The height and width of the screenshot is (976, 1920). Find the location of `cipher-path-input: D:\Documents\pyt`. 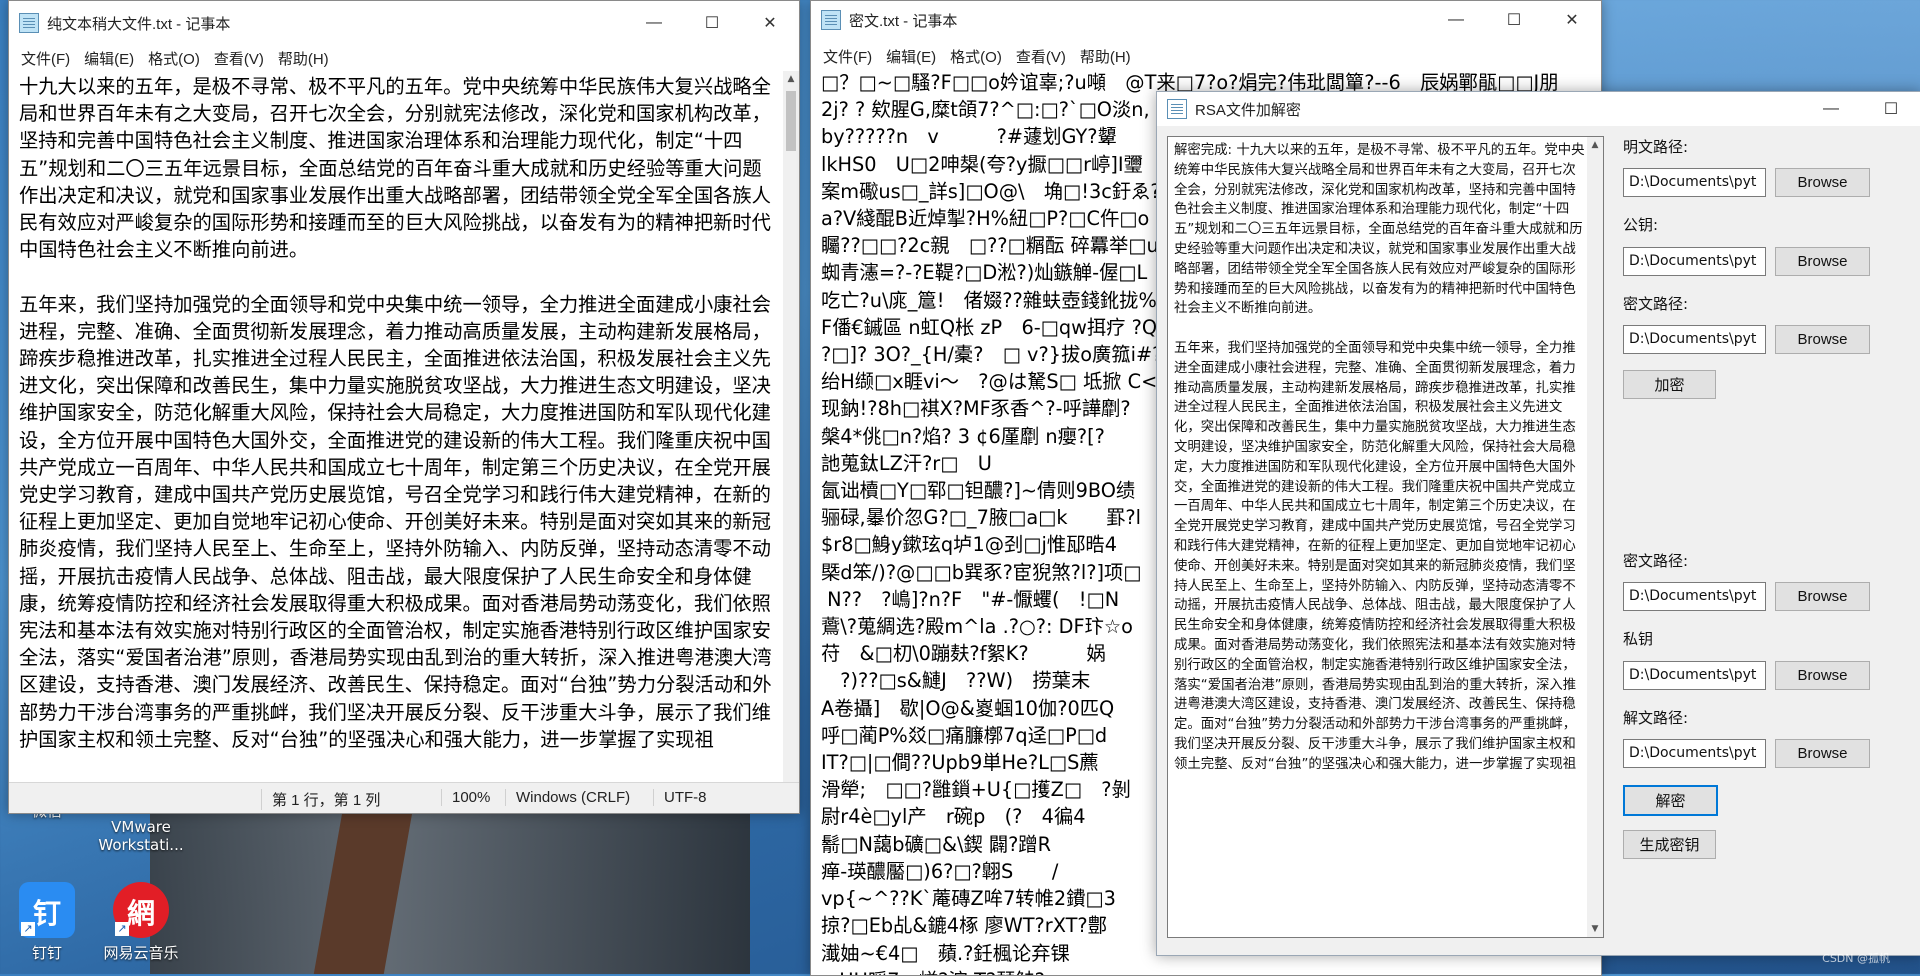

cipher-path-input: D:\Documents\pyt is located at coordinates (1694, 339).